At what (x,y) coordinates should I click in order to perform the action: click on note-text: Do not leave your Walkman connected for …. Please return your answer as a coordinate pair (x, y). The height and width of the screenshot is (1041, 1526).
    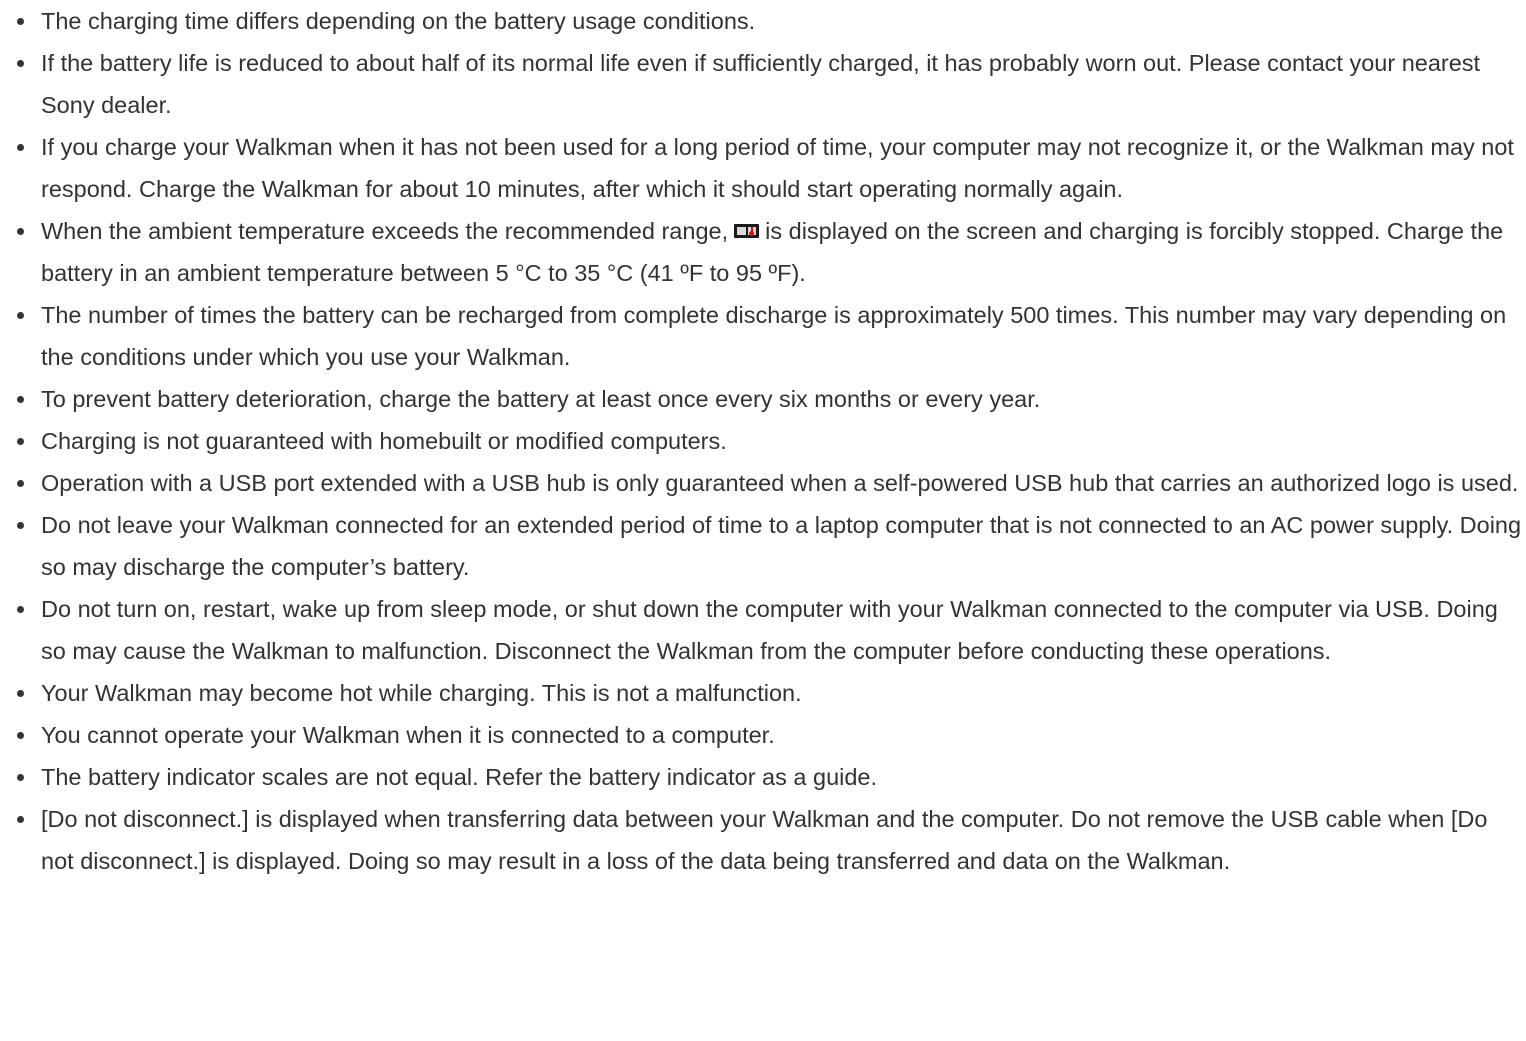
    Looking at the image, I should click on (781, 546).